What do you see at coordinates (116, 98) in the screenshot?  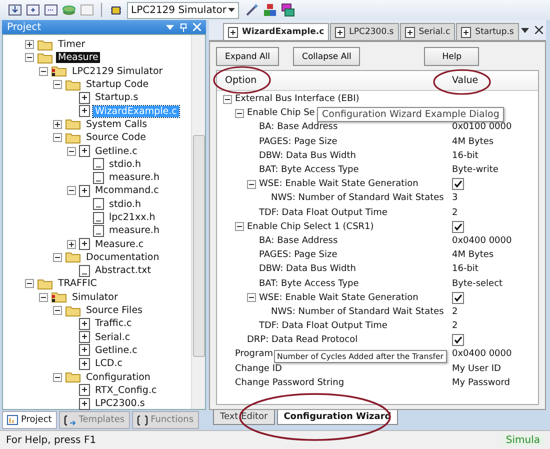 I see `tree-item: Startup.s` at bounding box center [116, 98].